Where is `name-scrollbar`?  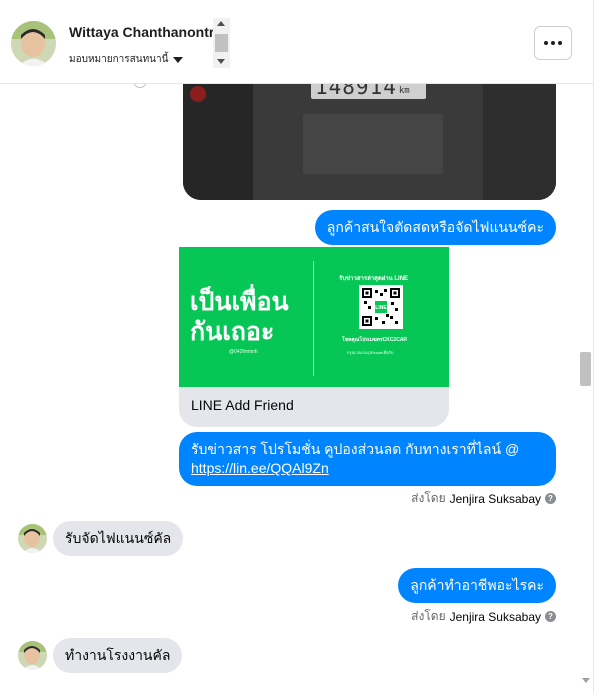
name-scrollbar is located at coordinates (221, 43).